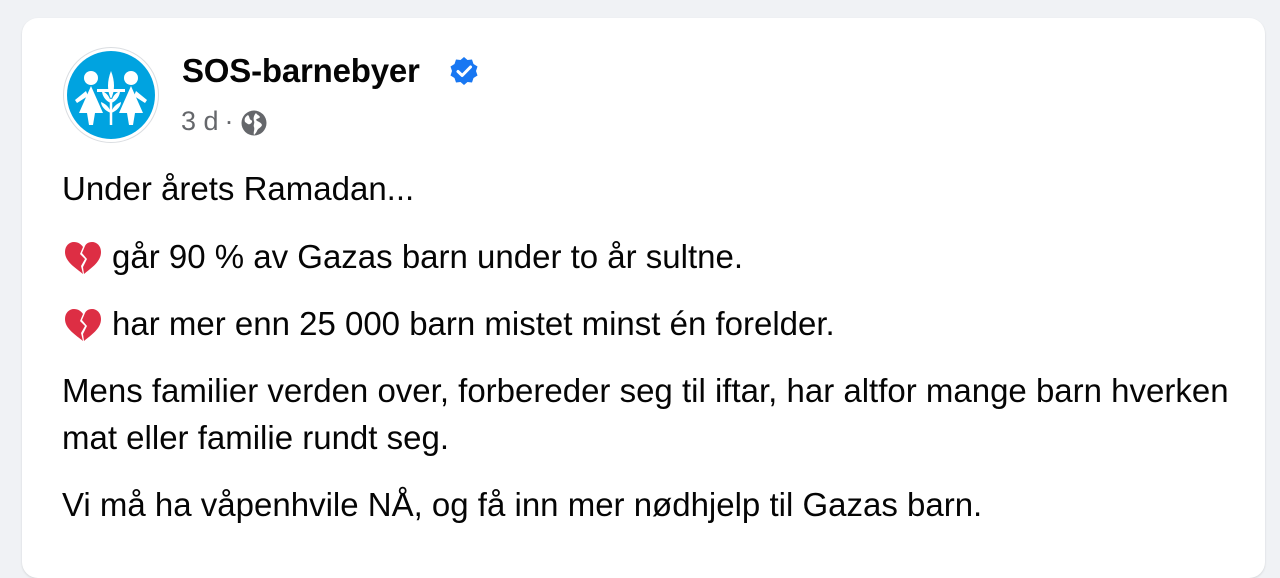 The image size is (1280, 578). I want to click on globe-icon, so click(254, 122).